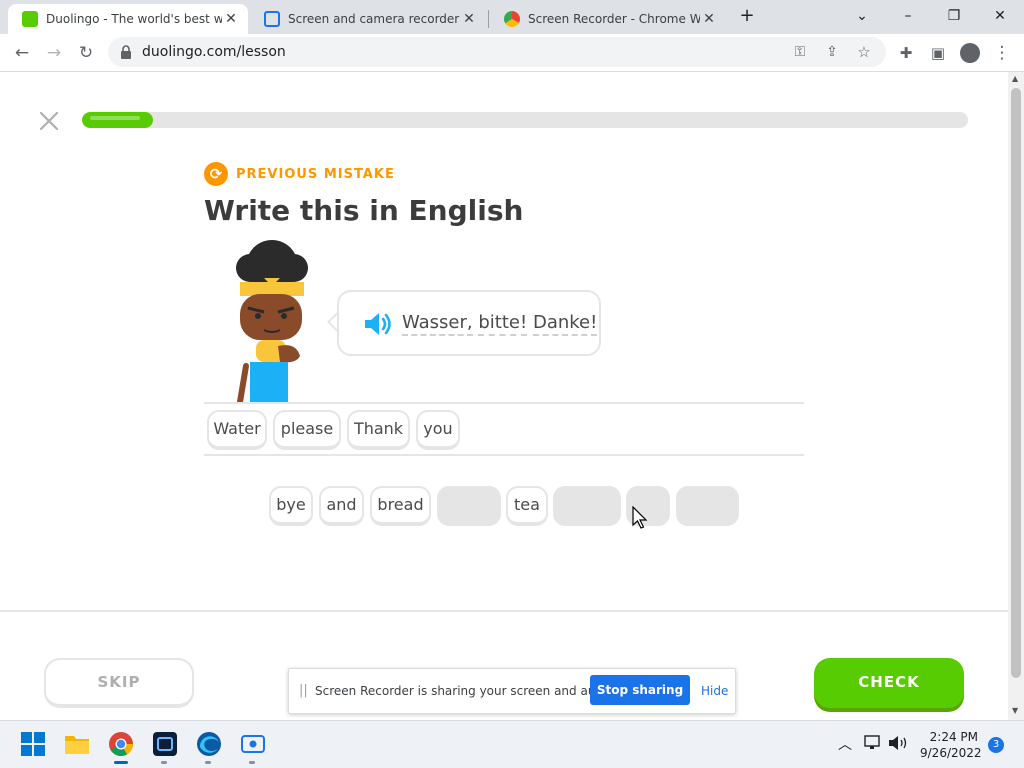 The height and width of the screenshot is (768, 1024). Describe the element at coordinates (747, 16) in the screenshot. I see `new-tab-button: +` at that location.